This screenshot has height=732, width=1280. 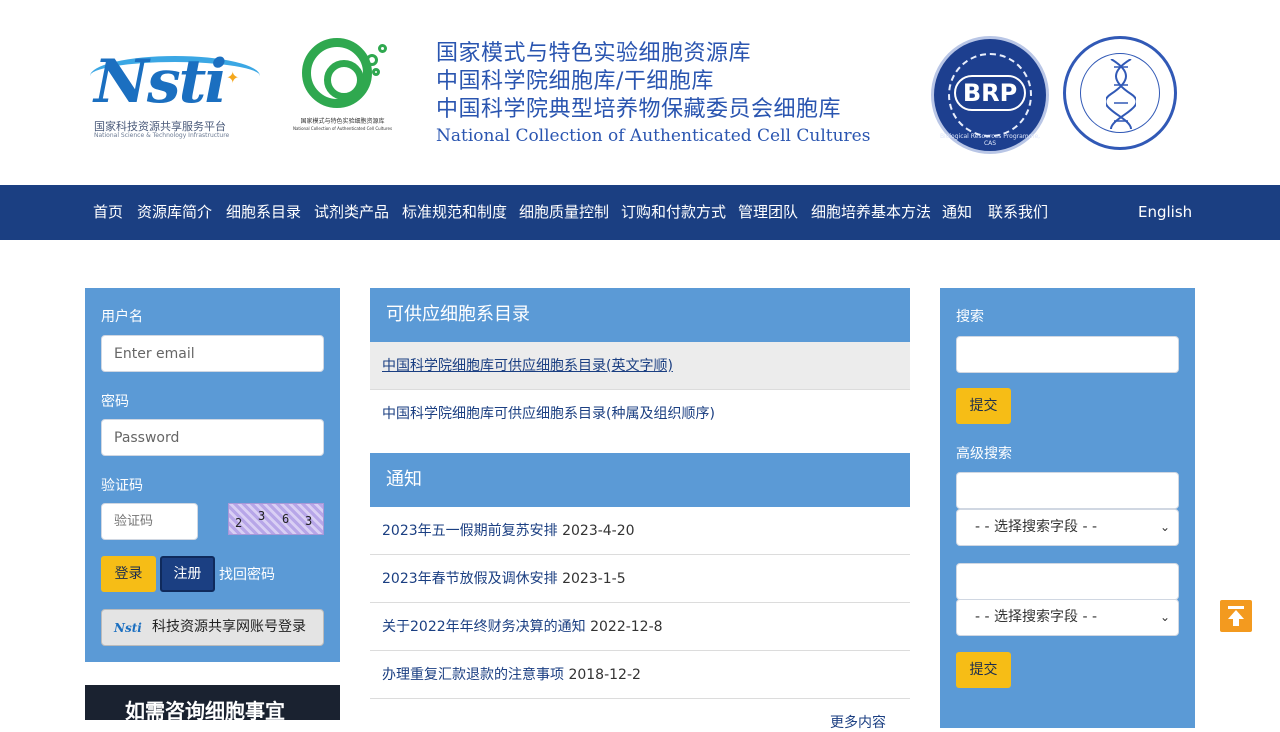 I want to click on nsti-account-login-button: Nsti 科技资源共享网账号登录, so click(x=212, y=627).